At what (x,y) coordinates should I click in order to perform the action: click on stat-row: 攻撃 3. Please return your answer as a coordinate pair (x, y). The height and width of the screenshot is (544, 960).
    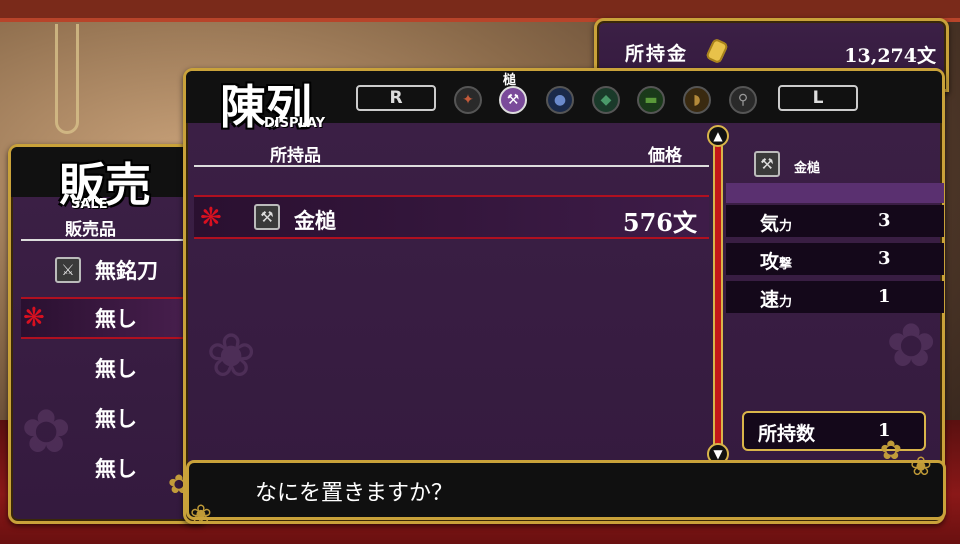
    Looking at the image, I should click on (835, 259).